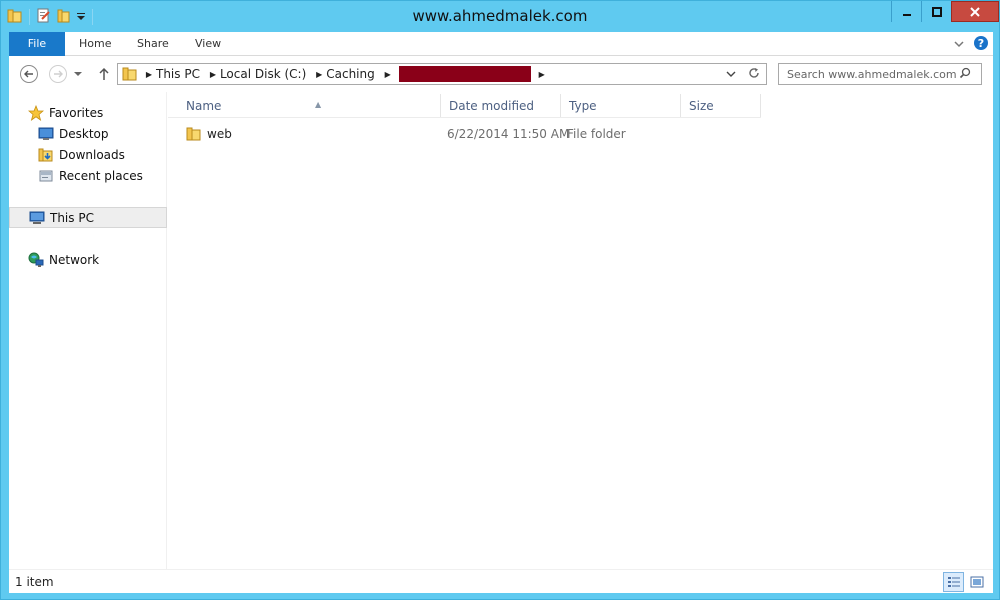  What do you see at coordinates (208, 44) in the screenshot?
I see `tab-view: View` at bounding box center [208, 44].